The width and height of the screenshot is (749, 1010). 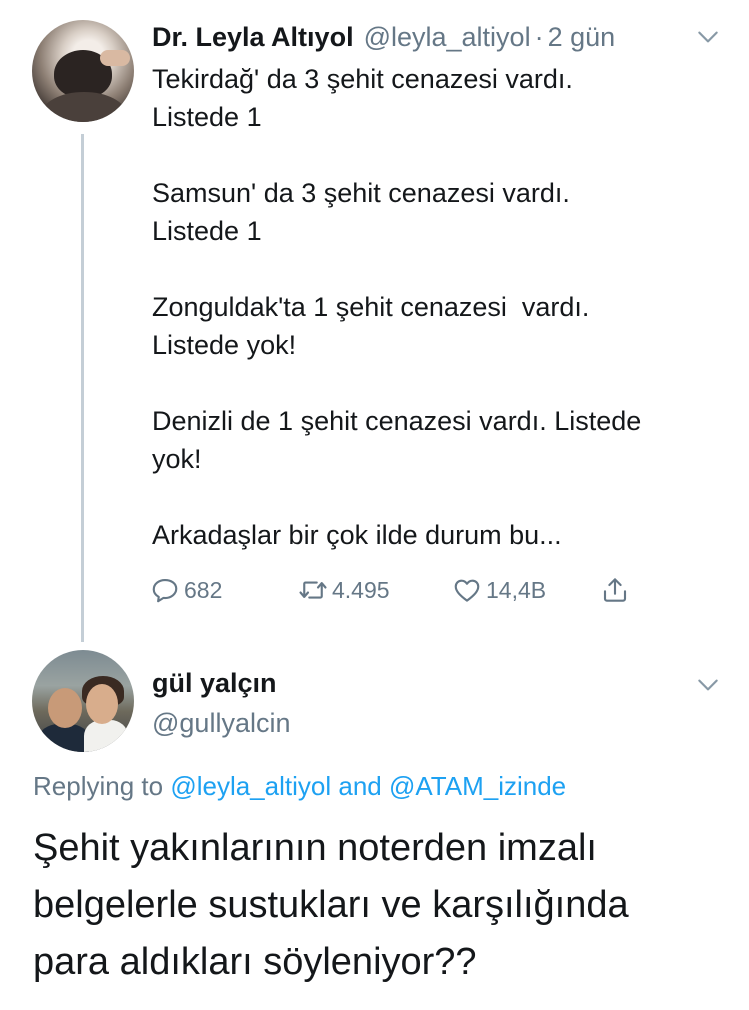 What do you see at coordinates (516, 589) in the screenshot?
I see `like-count: 14,4B` at bounding box center [516, 589].